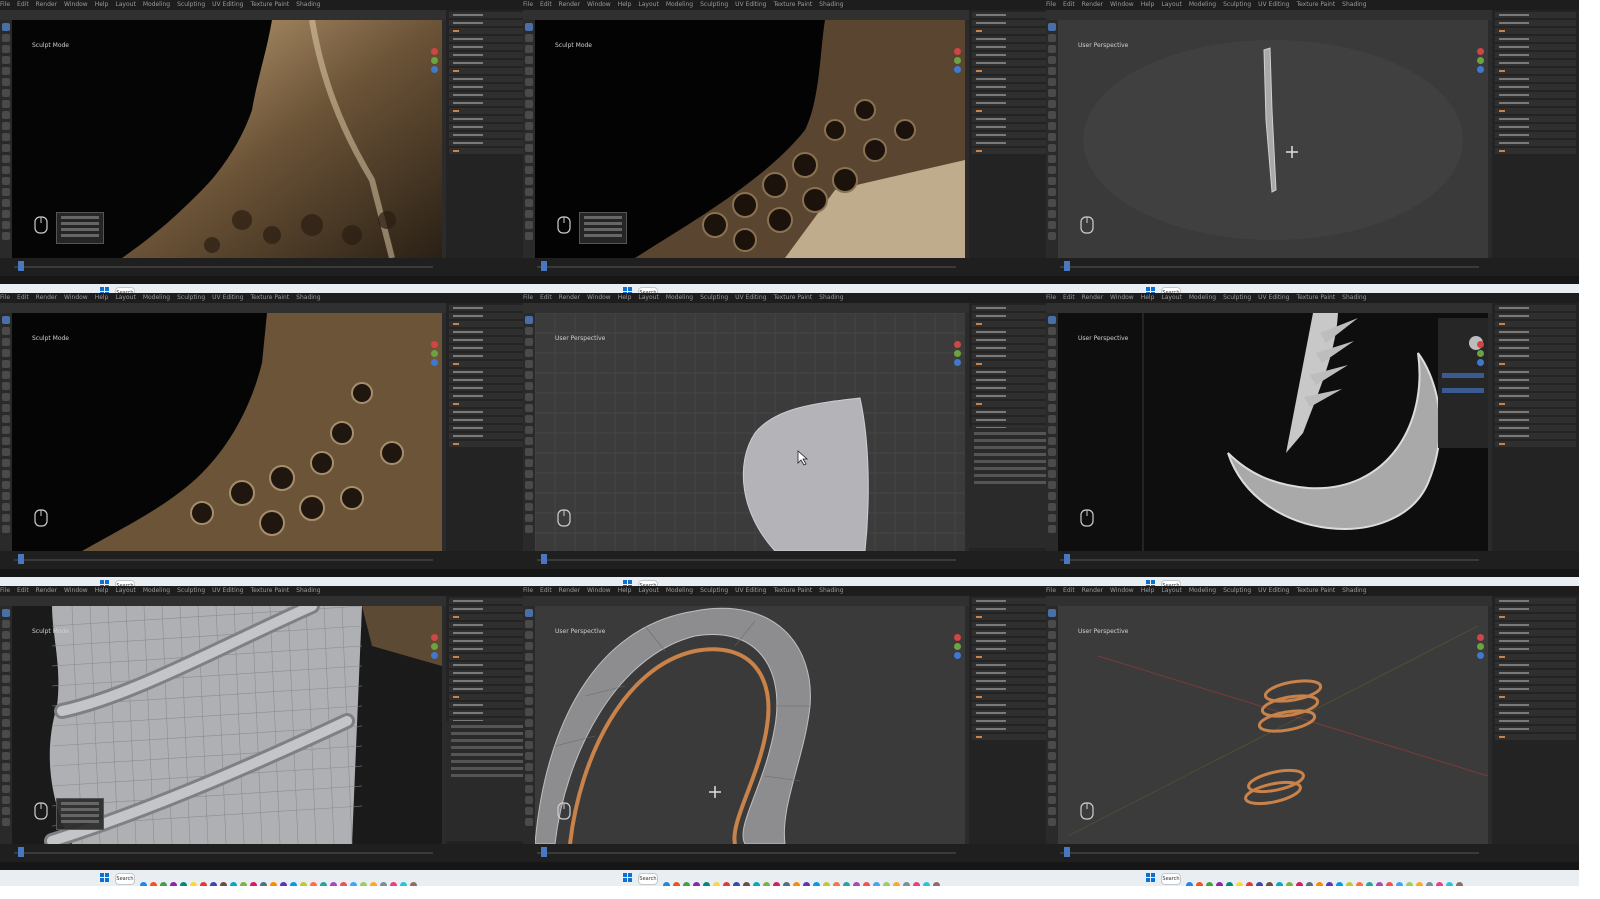 The width and height of the screenshot is (1600, 899). I want to click on menu-item: Layout, so click(1171, 297).